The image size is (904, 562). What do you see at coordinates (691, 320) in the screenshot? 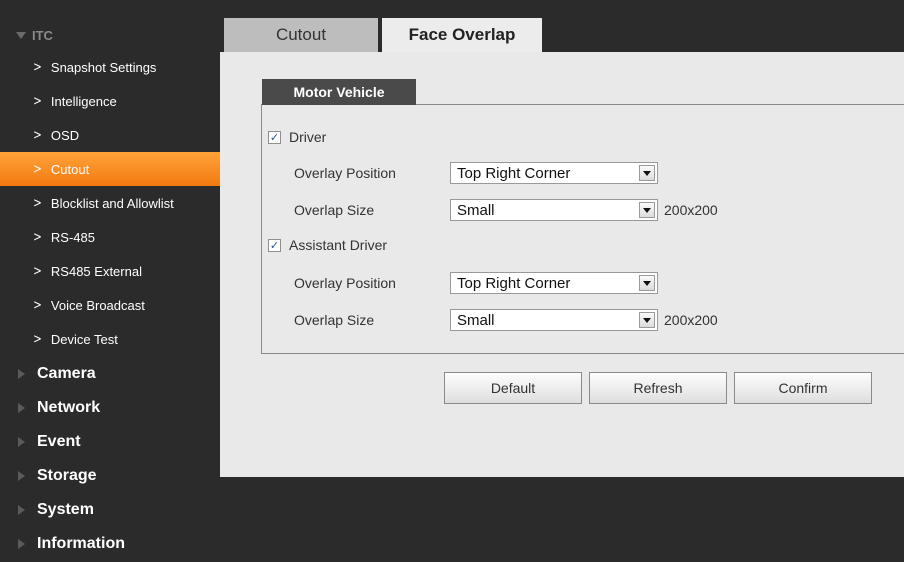
I see `assistant-size-hint: 200x200` at bounding box center [691, 320].